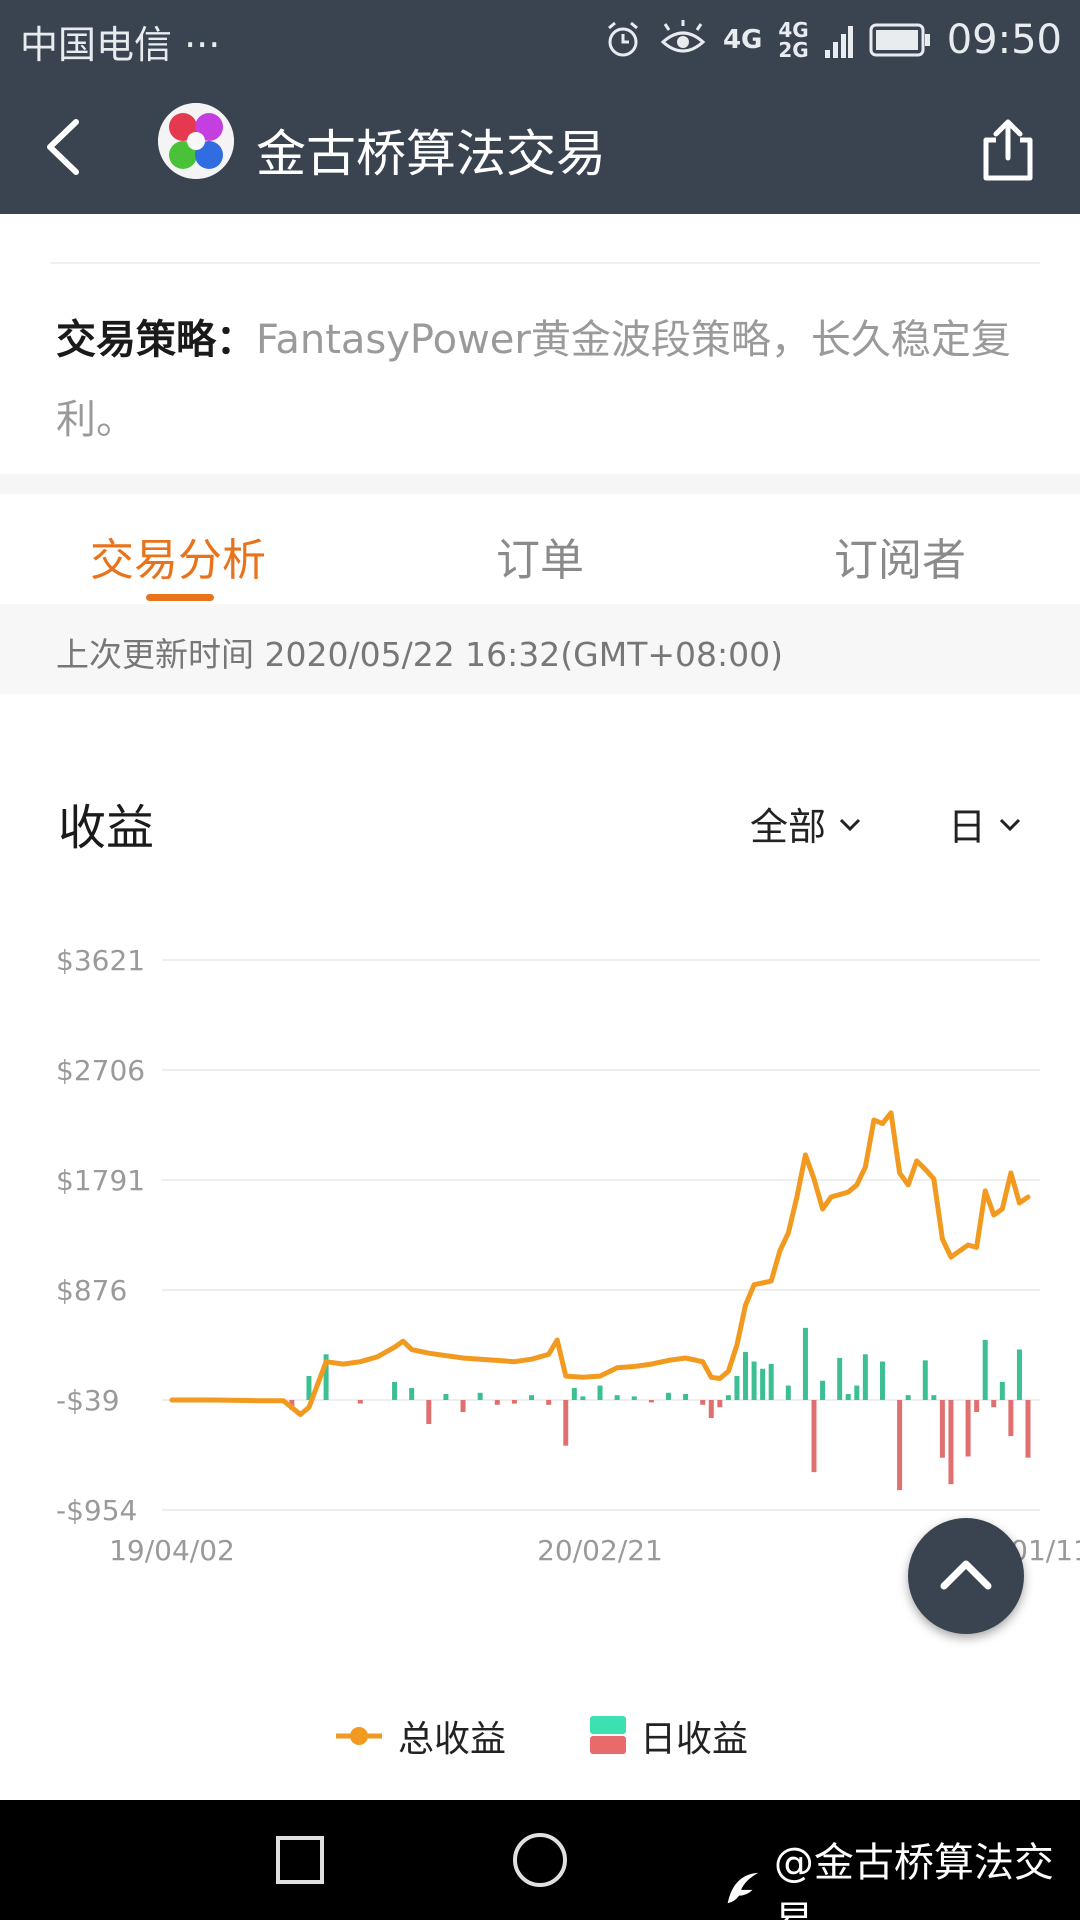 The width and height of the screenshot is (1080, 1920). I want to click on network-4g-label: 4G, so click(742, 40).